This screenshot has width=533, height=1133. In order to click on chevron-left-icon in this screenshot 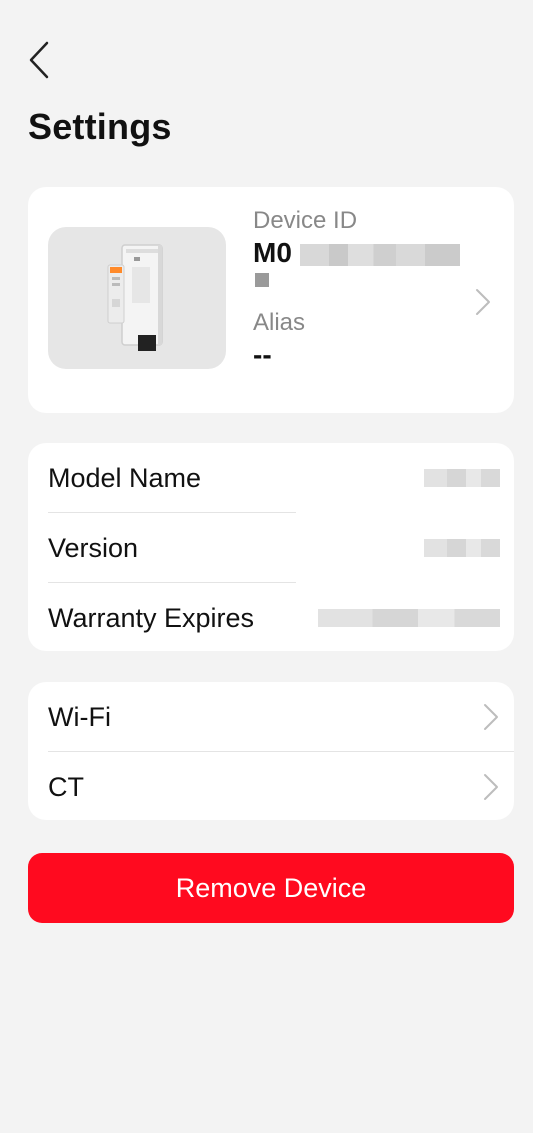, I will do `click(39, 60)`.